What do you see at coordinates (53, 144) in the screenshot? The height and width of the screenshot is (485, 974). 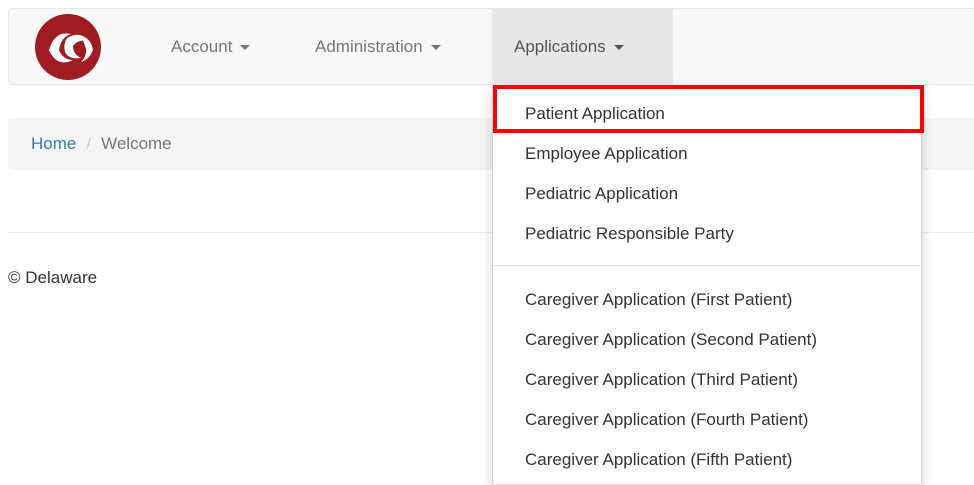 I see `breadcrumb-home-link: Home` at bounding box center [53, 144].